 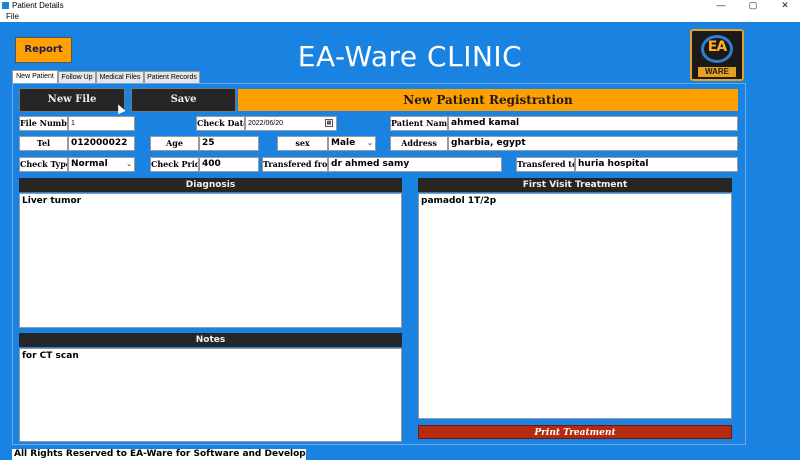 What do you see at coordinates (229, 143) in the screenshot?
I see `age-input: 25` at bounding box center [229, 143].